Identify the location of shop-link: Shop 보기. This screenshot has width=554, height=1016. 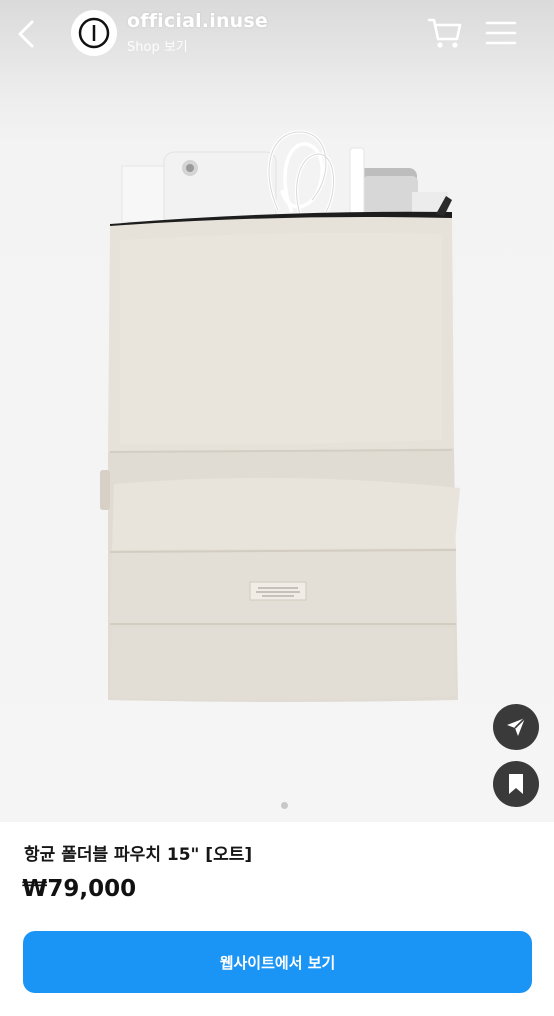
(157, 45).